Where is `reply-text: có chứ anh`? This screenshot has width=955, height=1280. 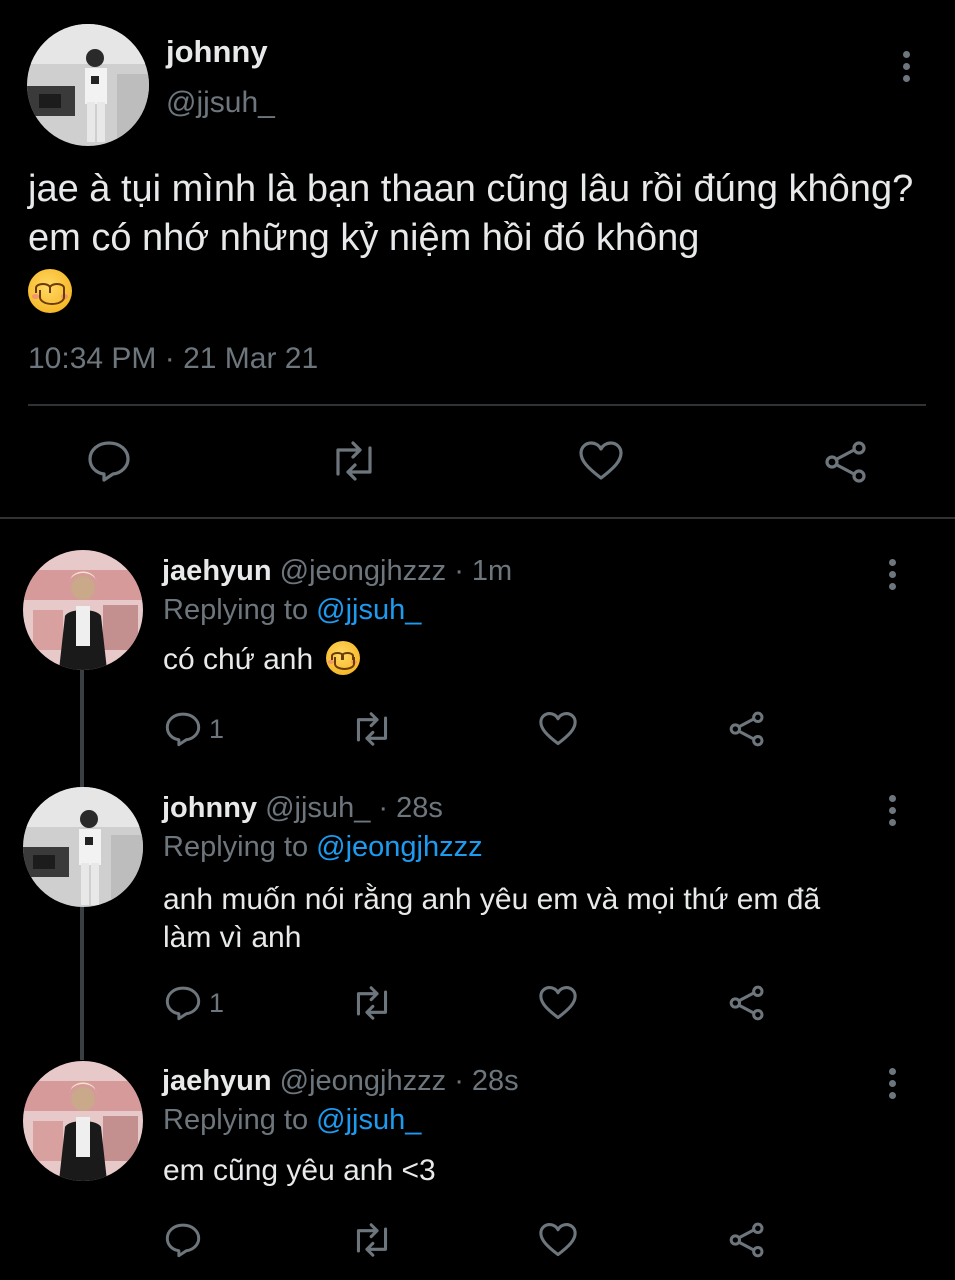 reply-text: có chứ anh is located at coordinates (238, 659).